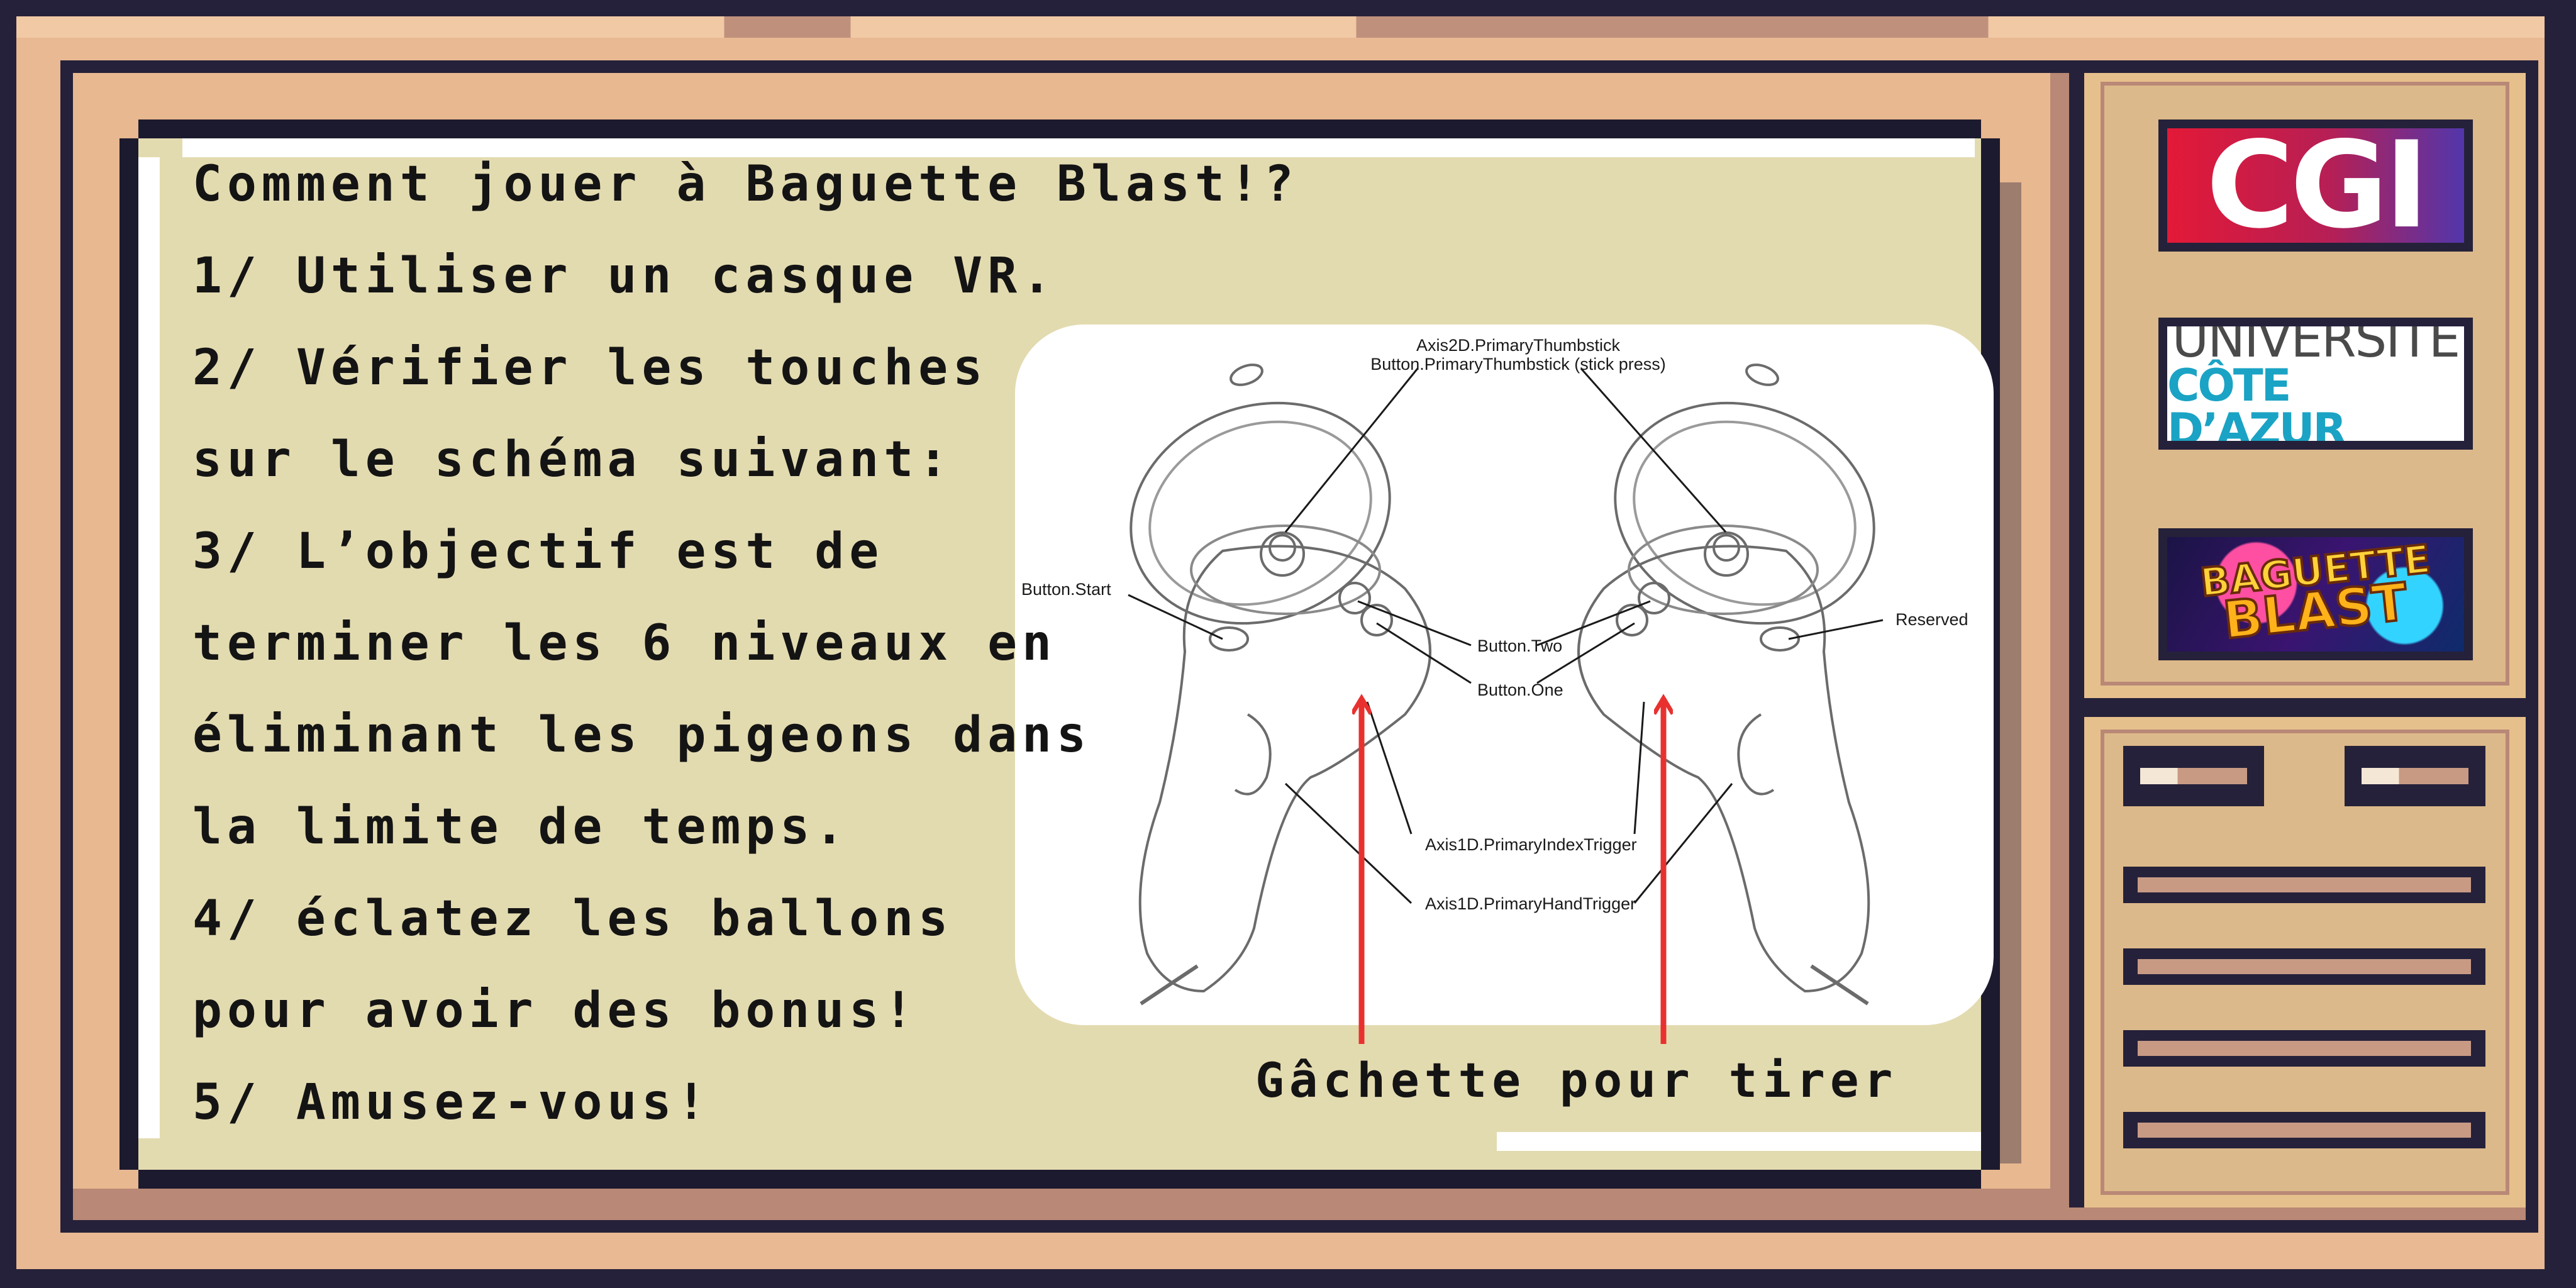 The height and width of the screenshot is (1288, 2576). What do you see at coordinates (538, 551) in the screenshot?
I see `instruction-line: 3/ L’objectif est de` at bounding box center [538, 551].